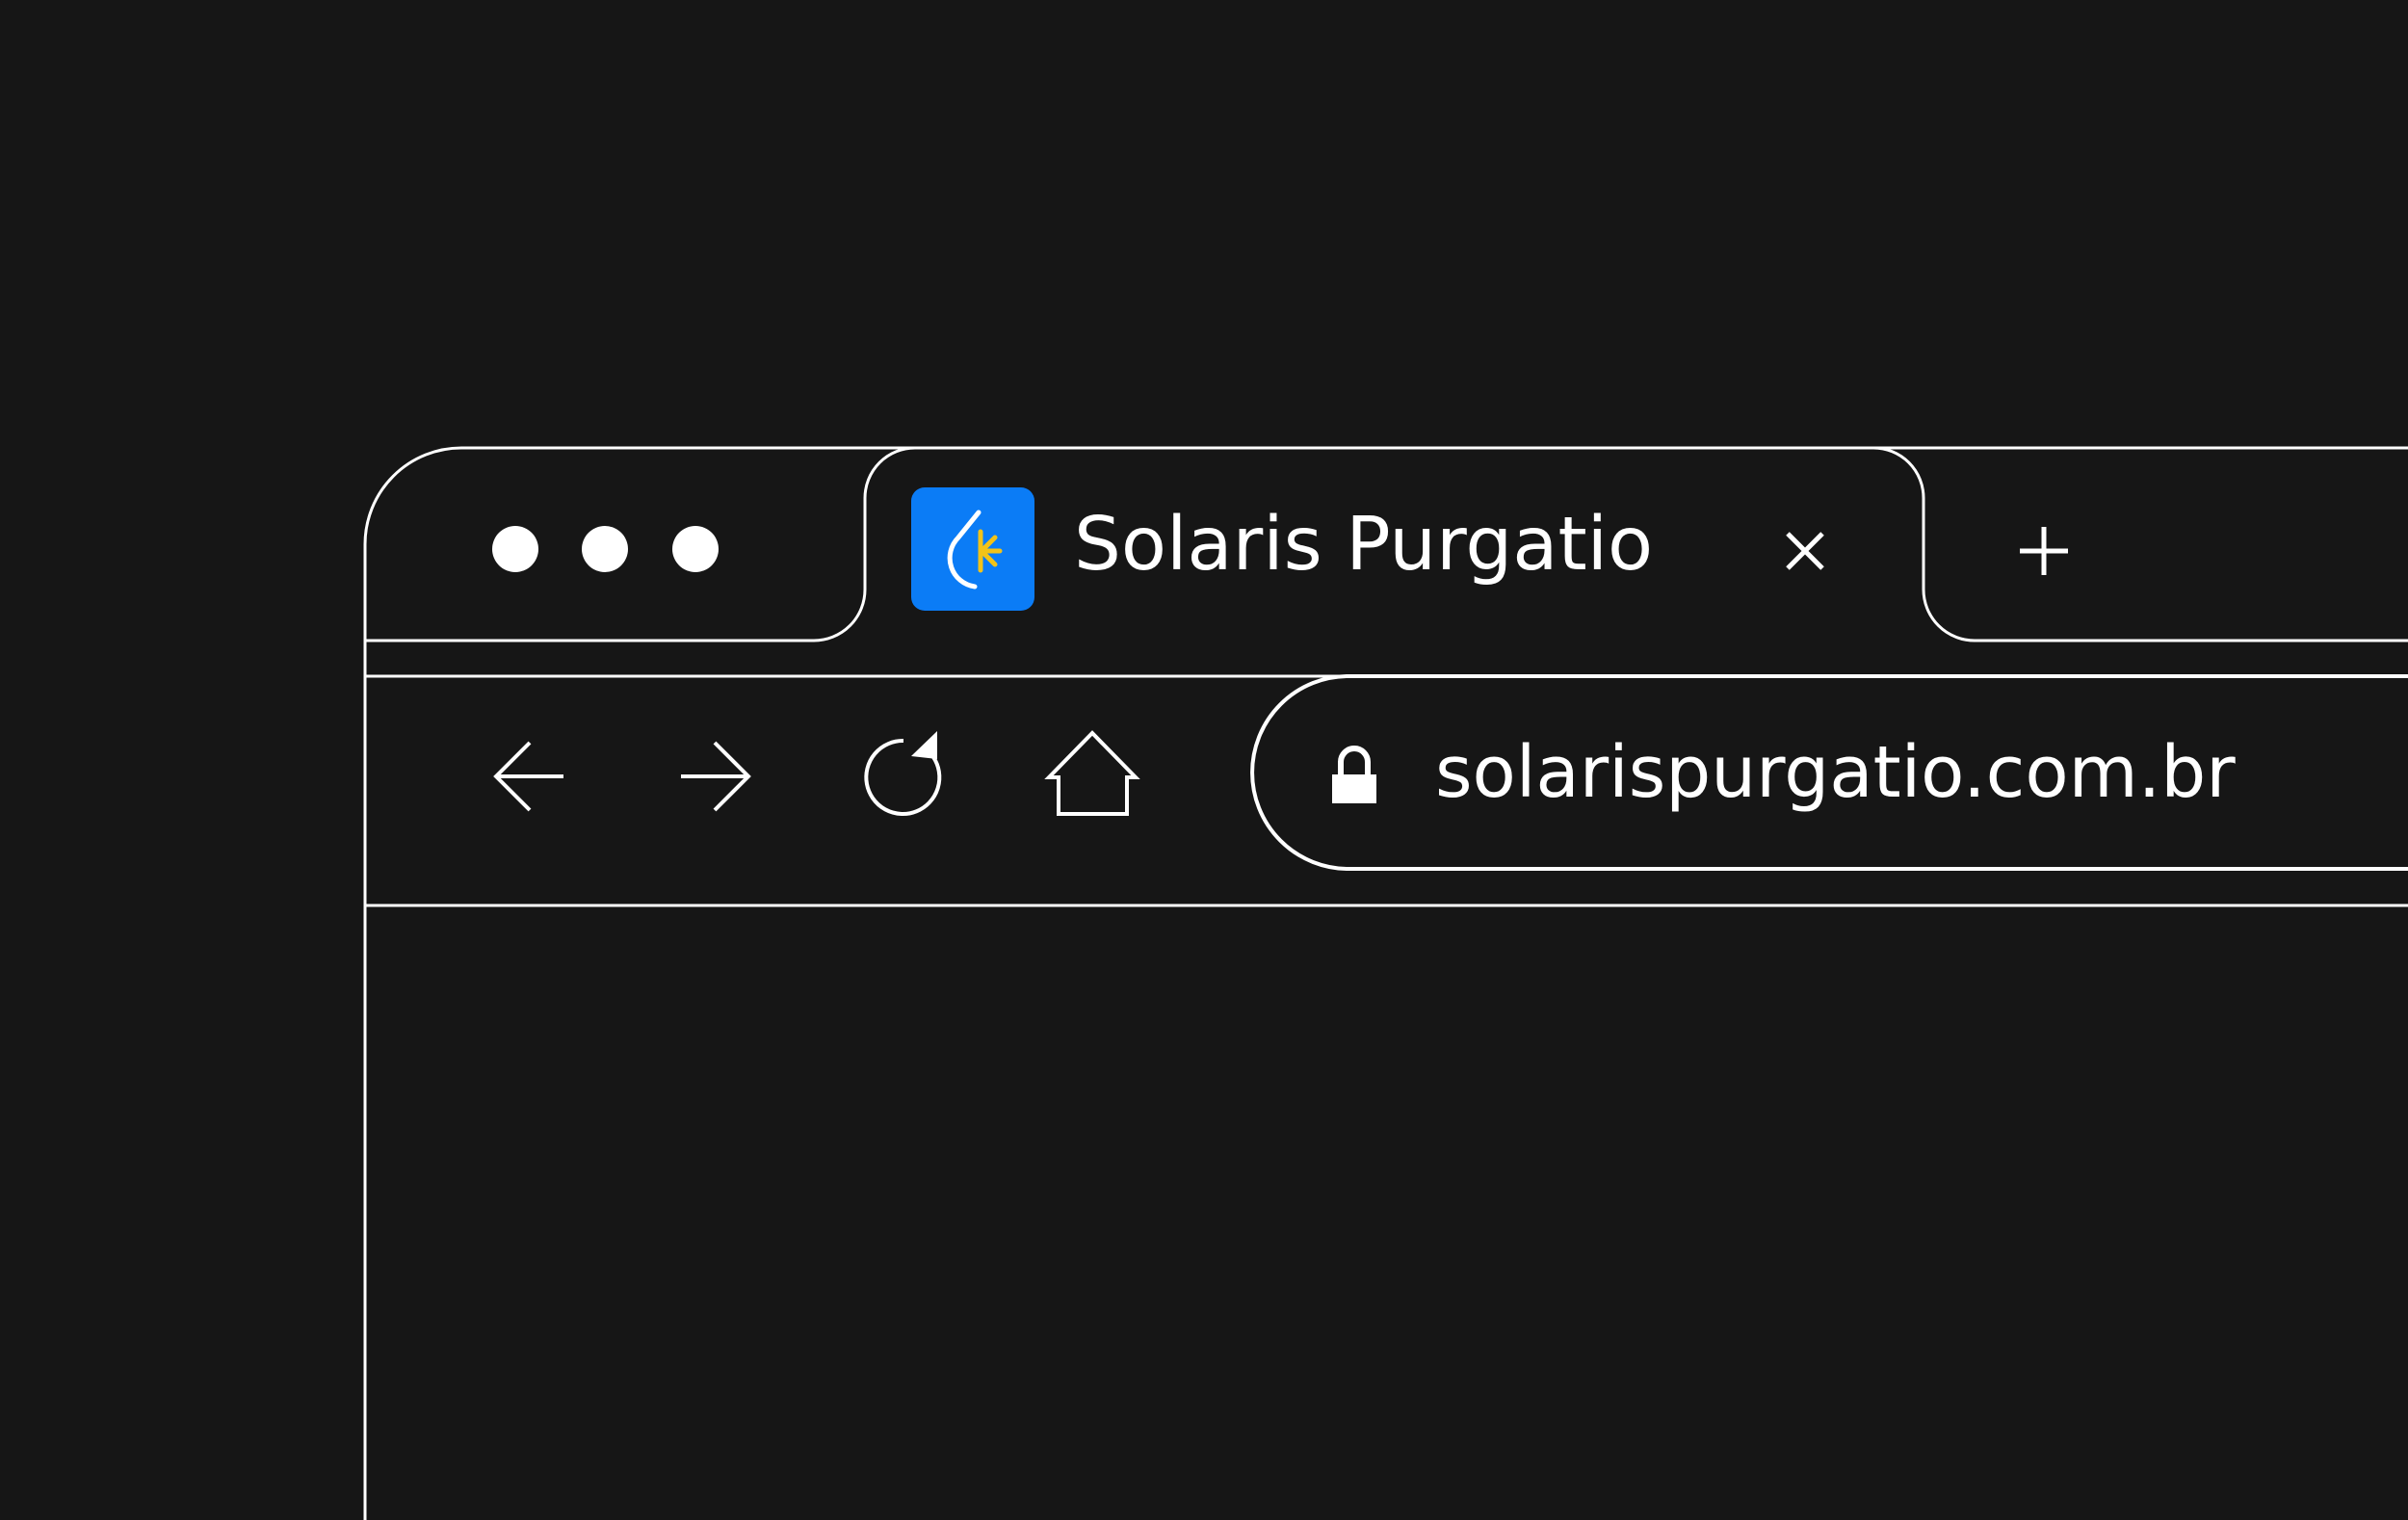 The height and width of the screenshot is (1520, 2408). Describe the element at coordinates (716, 776) in the screenshot. I see `arrow-right-icon` at that location.